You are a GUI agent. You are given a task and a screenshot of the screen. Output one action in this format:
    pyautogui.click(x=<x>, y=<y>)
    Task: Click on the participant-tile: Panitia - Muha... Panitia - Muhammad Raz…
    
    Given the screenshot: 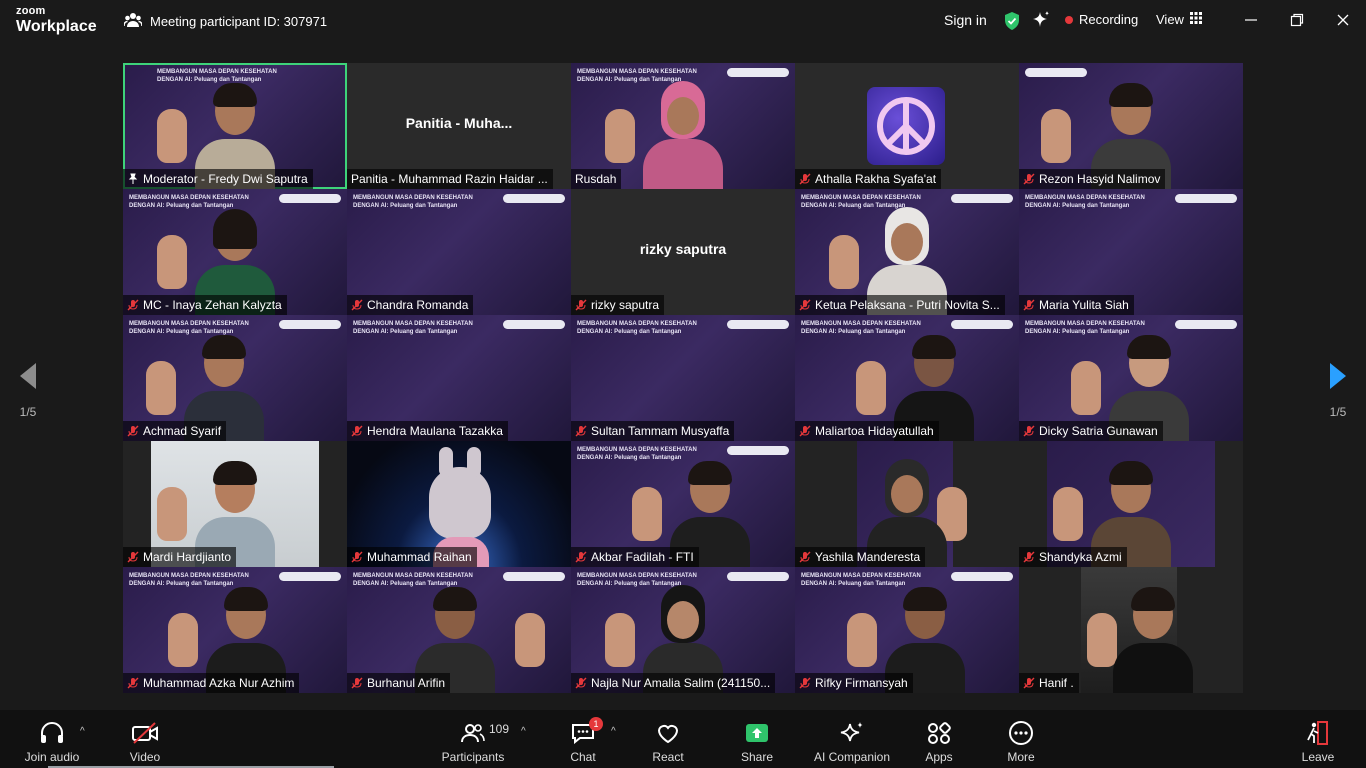 What is the action you would take?
    pyautogui.click(x=459, y=126)
    